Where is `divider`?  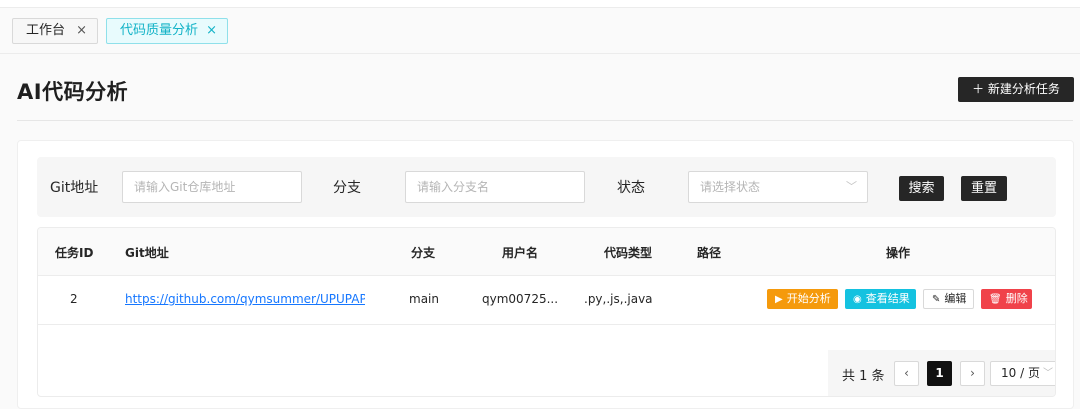 divider is located at coordinates (545, 120).